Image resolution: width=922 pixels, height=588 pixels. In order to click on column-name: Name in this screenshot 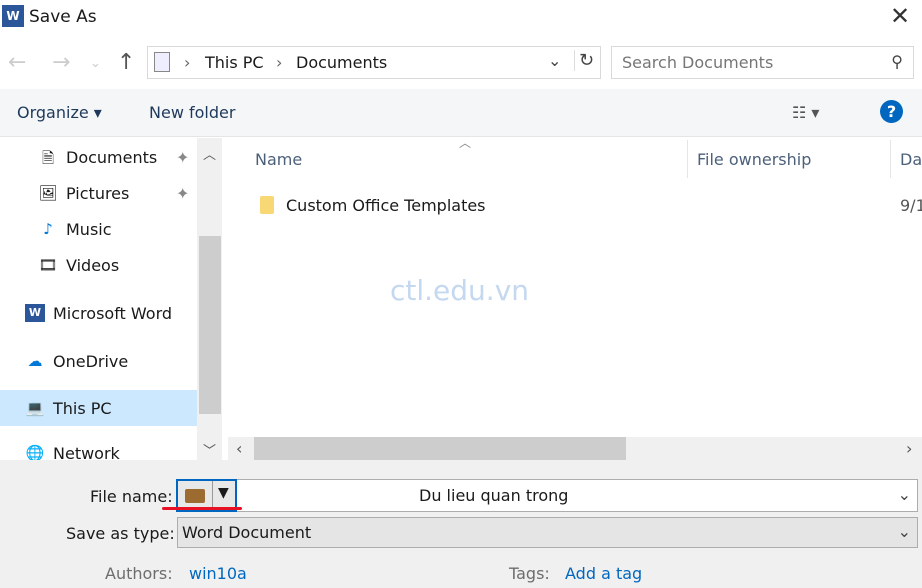, I will do `click(278, 159)`.